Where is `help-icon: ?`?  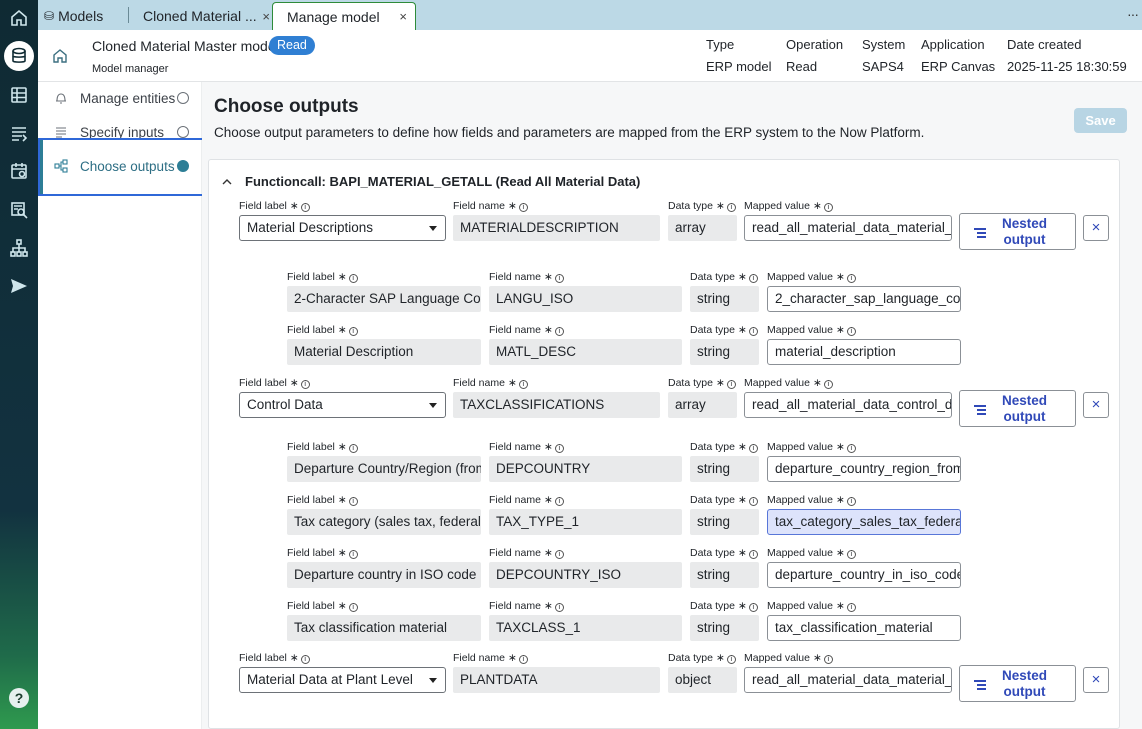 help-icon: ? is located at coordinates (19, 698).